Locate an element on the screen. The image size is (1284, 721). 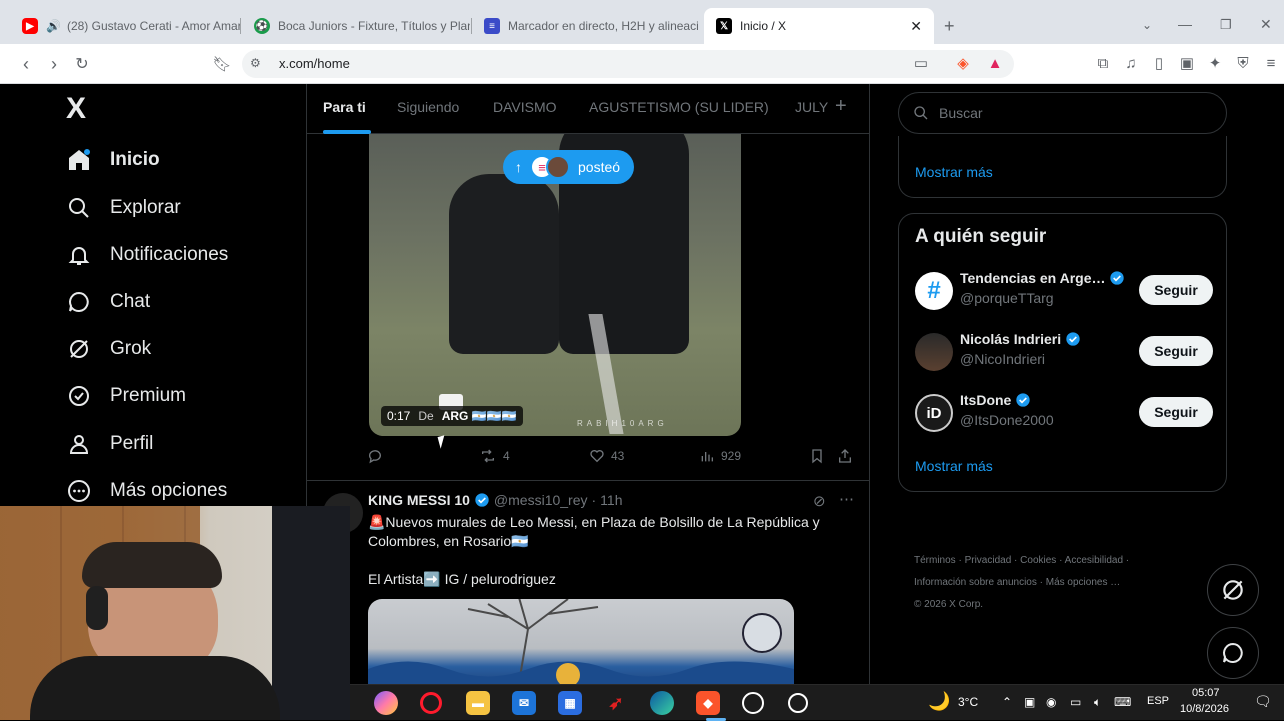
suggestion-item: Nicolás Indrieri @NicoIndrieri Seguir is located at coordinates (1064, 353).